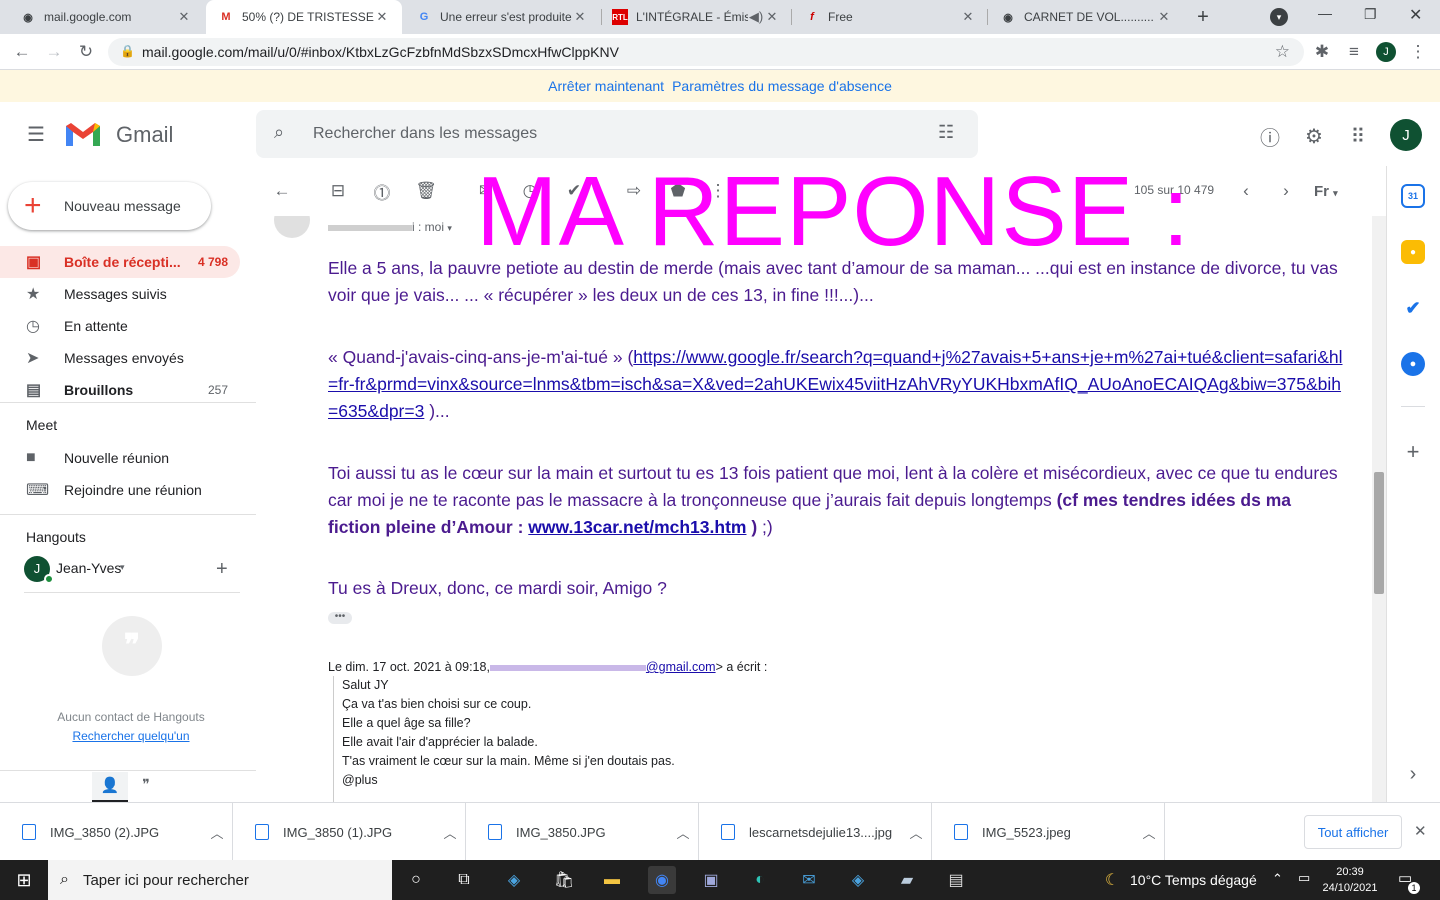  What do you see at coordinates (1370, 14) in the screenshot?
I see `restore-icon: ❐` at bounding box center [1370, 14].